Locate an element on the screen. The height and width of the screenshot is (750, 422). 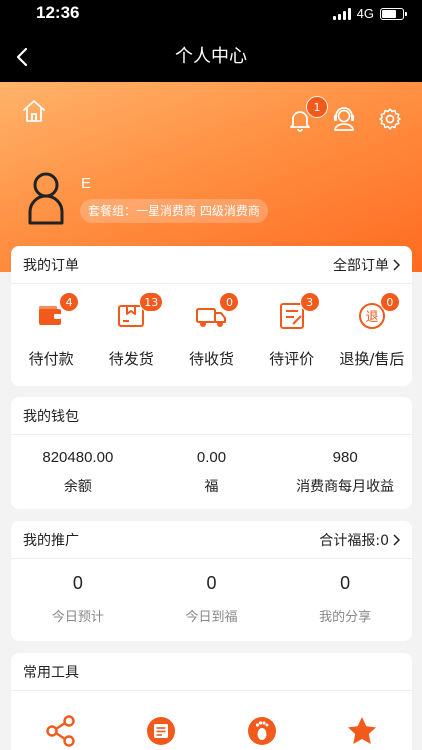
order-status-row: 4 待付款 13 待发货 0 待收货 3 待评价 退 0 退换/售后 is located at coordinates (211, 326).